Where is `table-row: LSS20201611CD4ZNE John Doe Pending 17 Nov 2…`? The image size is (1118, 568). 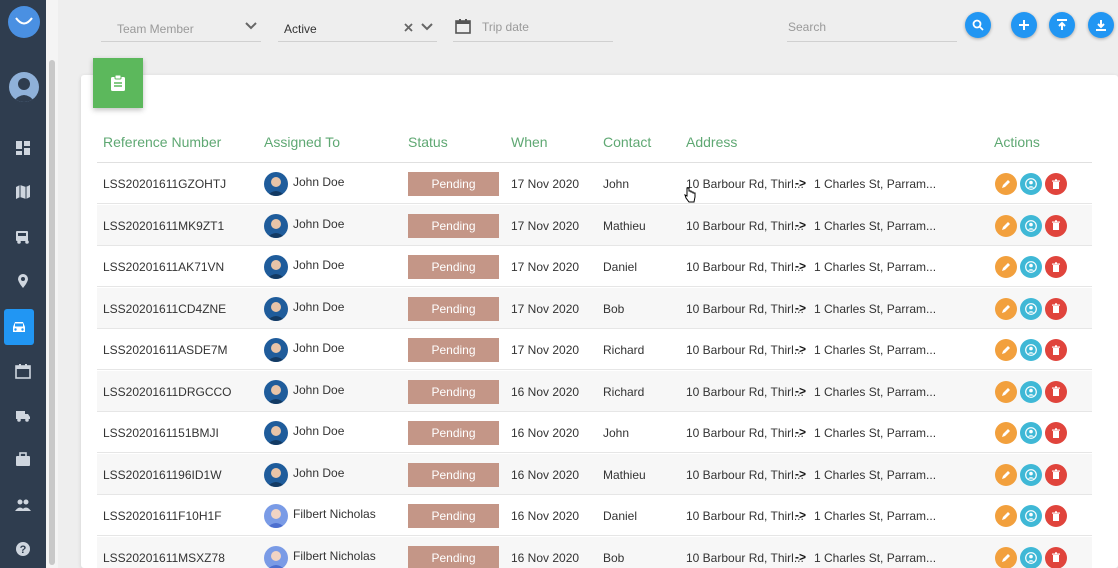 table-row: LSS20201611CD4ZNE John Doe Pending 17 Nov 2… is located at coordinates (594, 308).